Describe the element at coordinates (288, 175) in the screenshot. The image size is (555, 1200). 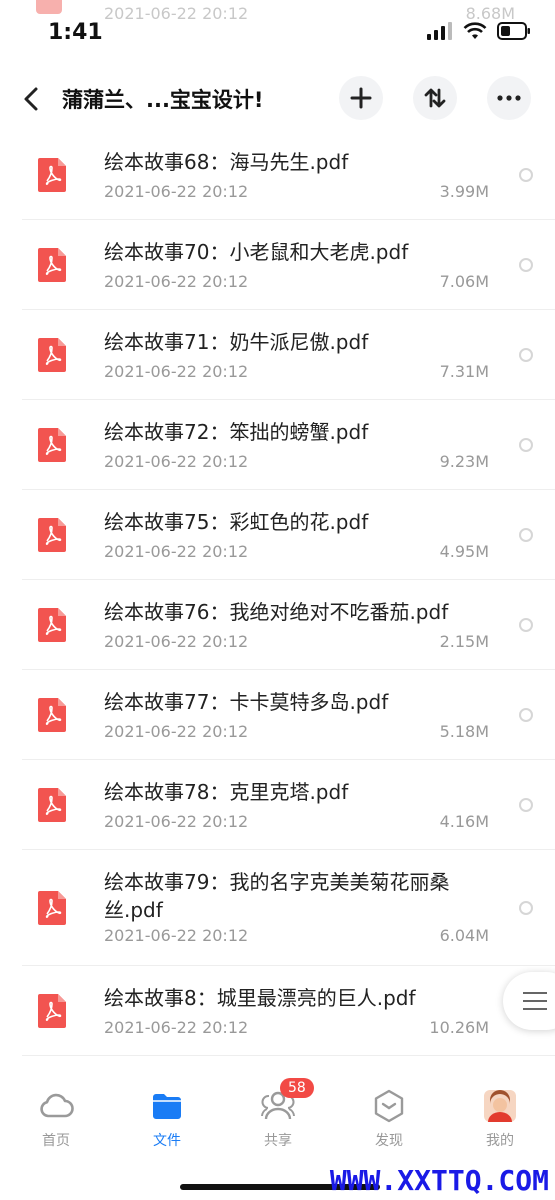
I see `file-row: 绘本故事68：海马先生.pdf 2021-06-22 20:12 3.99M` at that location.